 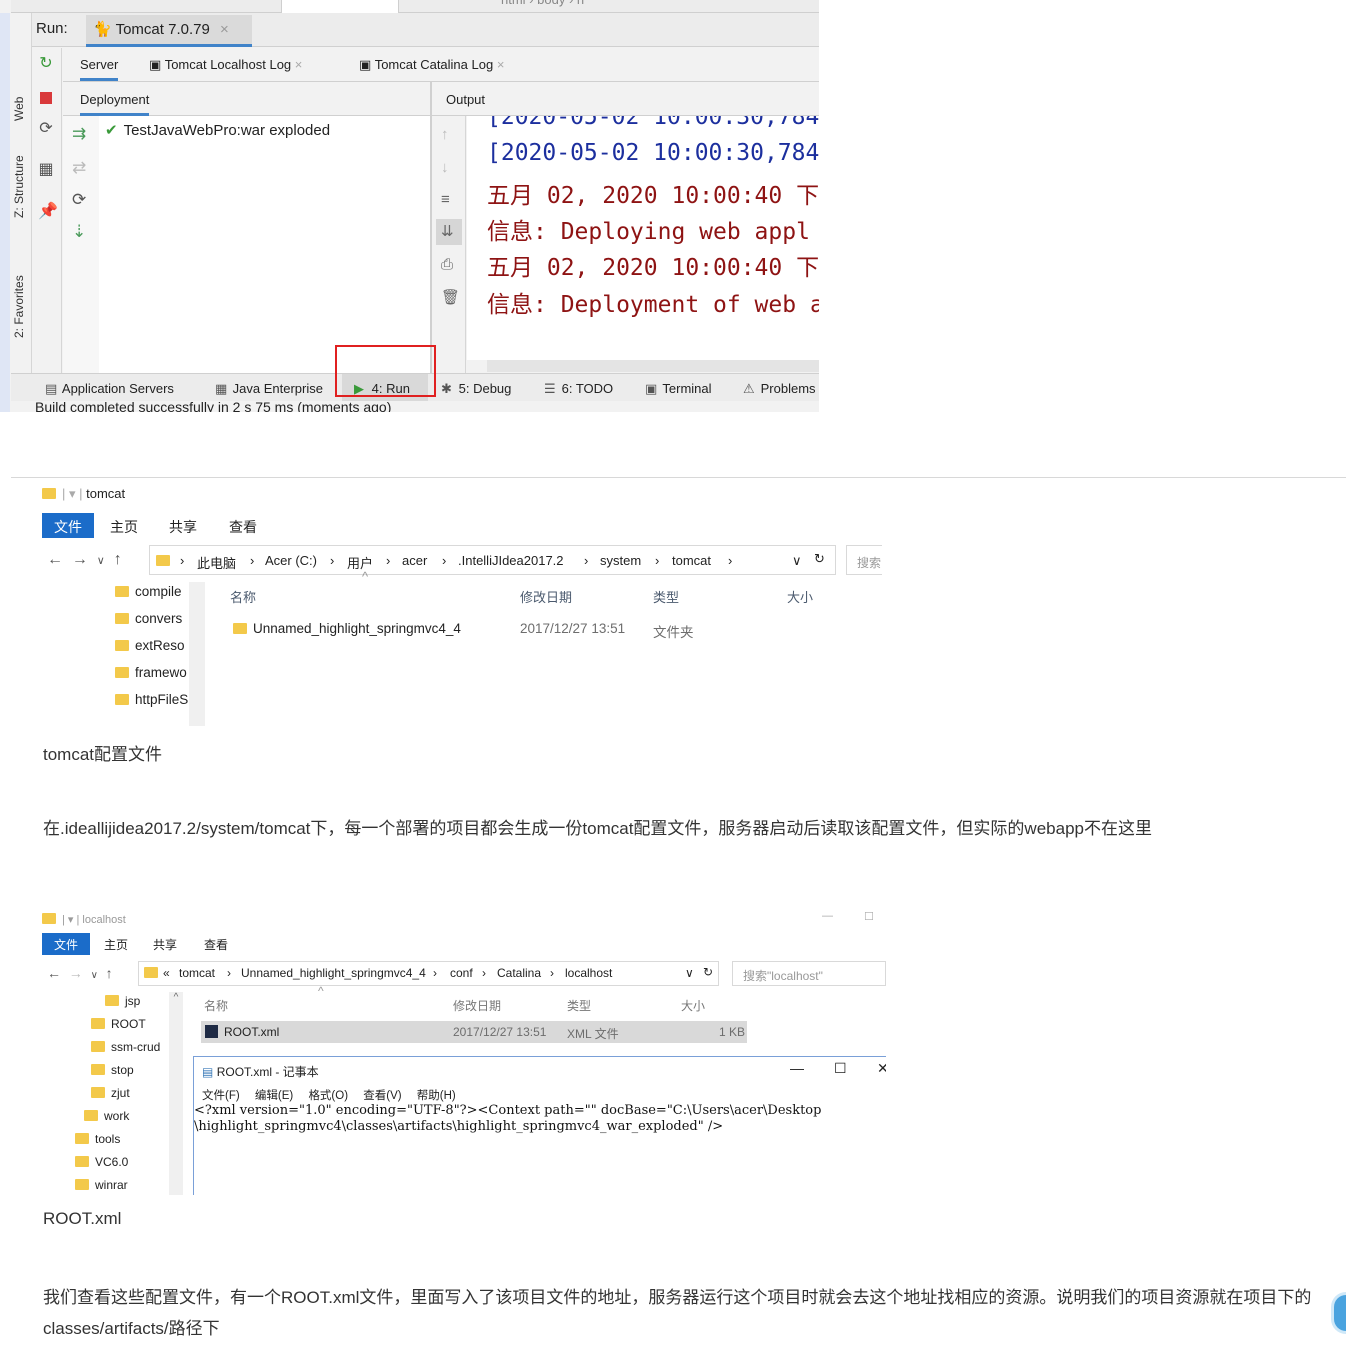 What do you see at coordinates (382, 1096) in the screenshot?
I see `menu-view: 查看(V)` at bounding box center [382, 1096].